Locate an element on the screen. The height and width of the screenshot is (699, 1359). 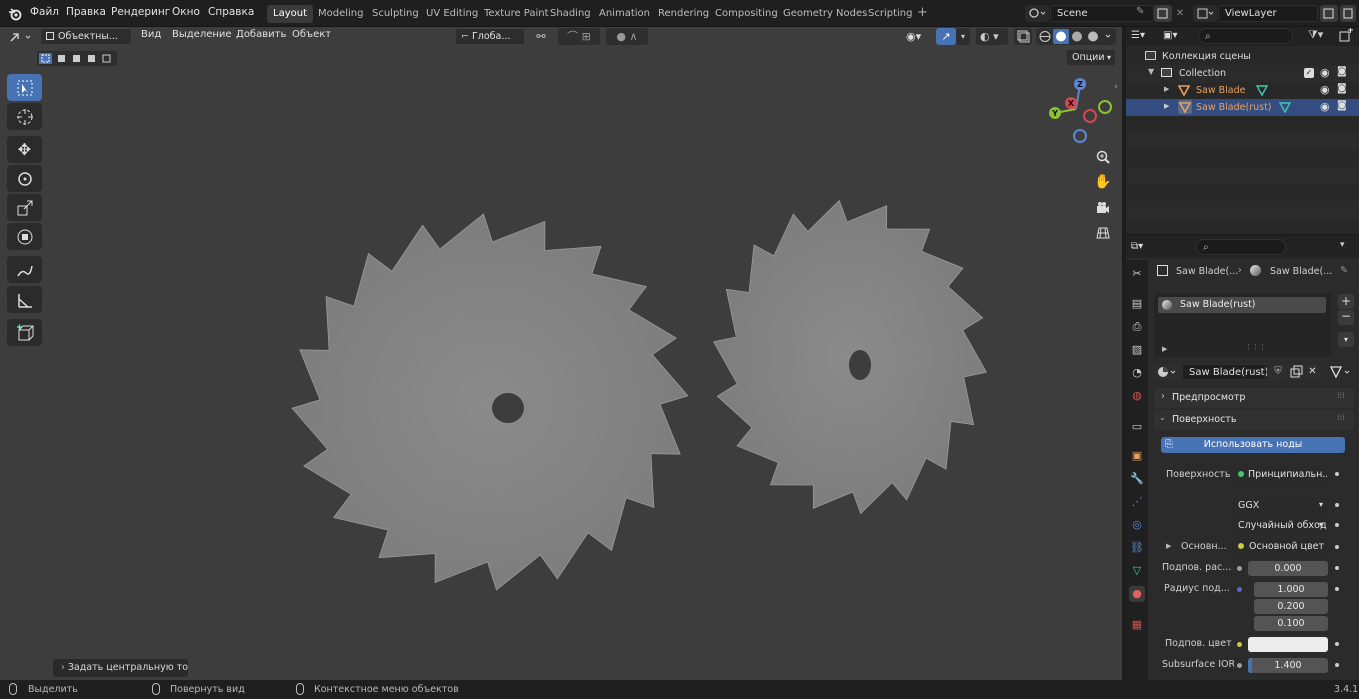
resize-handle-icon: ⋮⋮⋮ is located at coordinates (1255, 347).